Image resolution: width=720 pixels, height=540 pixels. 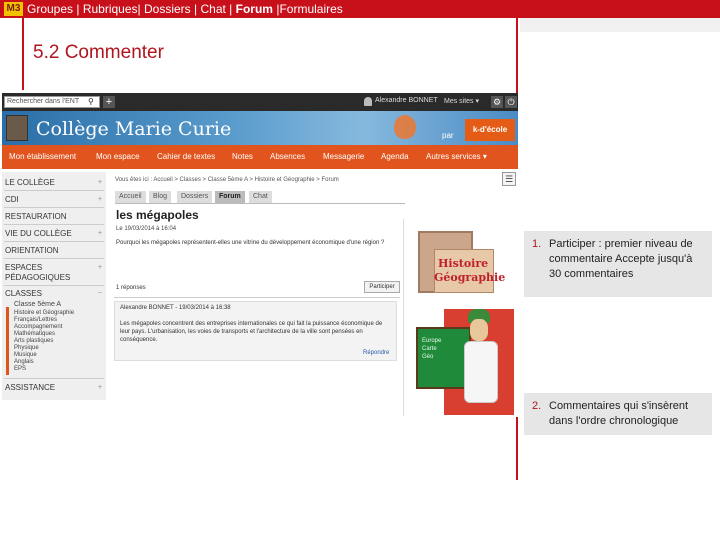 I want to click on chalkboard-text: Europe Carte Géo, so click(x=432, y=349).